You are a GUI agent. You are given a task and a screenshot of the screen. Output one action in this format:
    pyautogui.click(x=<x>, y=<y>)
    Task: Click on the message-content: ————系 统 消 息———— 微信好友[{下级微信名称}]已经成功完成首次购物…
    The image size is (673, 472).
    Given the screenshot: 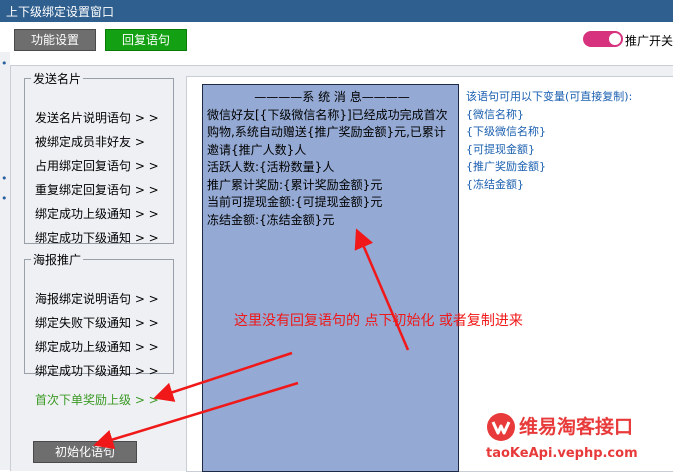 What is the action you would take?
    pyautogui.click(x=332, y=159)
    